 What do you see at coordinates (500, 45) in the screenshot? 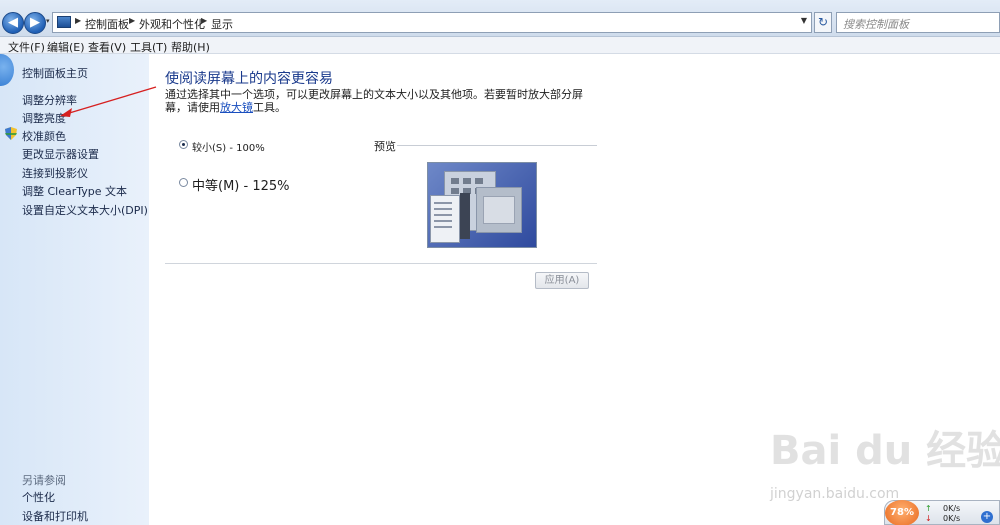
I see `menu-bar: 文件(F) 编辑(E) 查看(V) 工具(T) 帮助(H)` at bounding box center [500, 45].